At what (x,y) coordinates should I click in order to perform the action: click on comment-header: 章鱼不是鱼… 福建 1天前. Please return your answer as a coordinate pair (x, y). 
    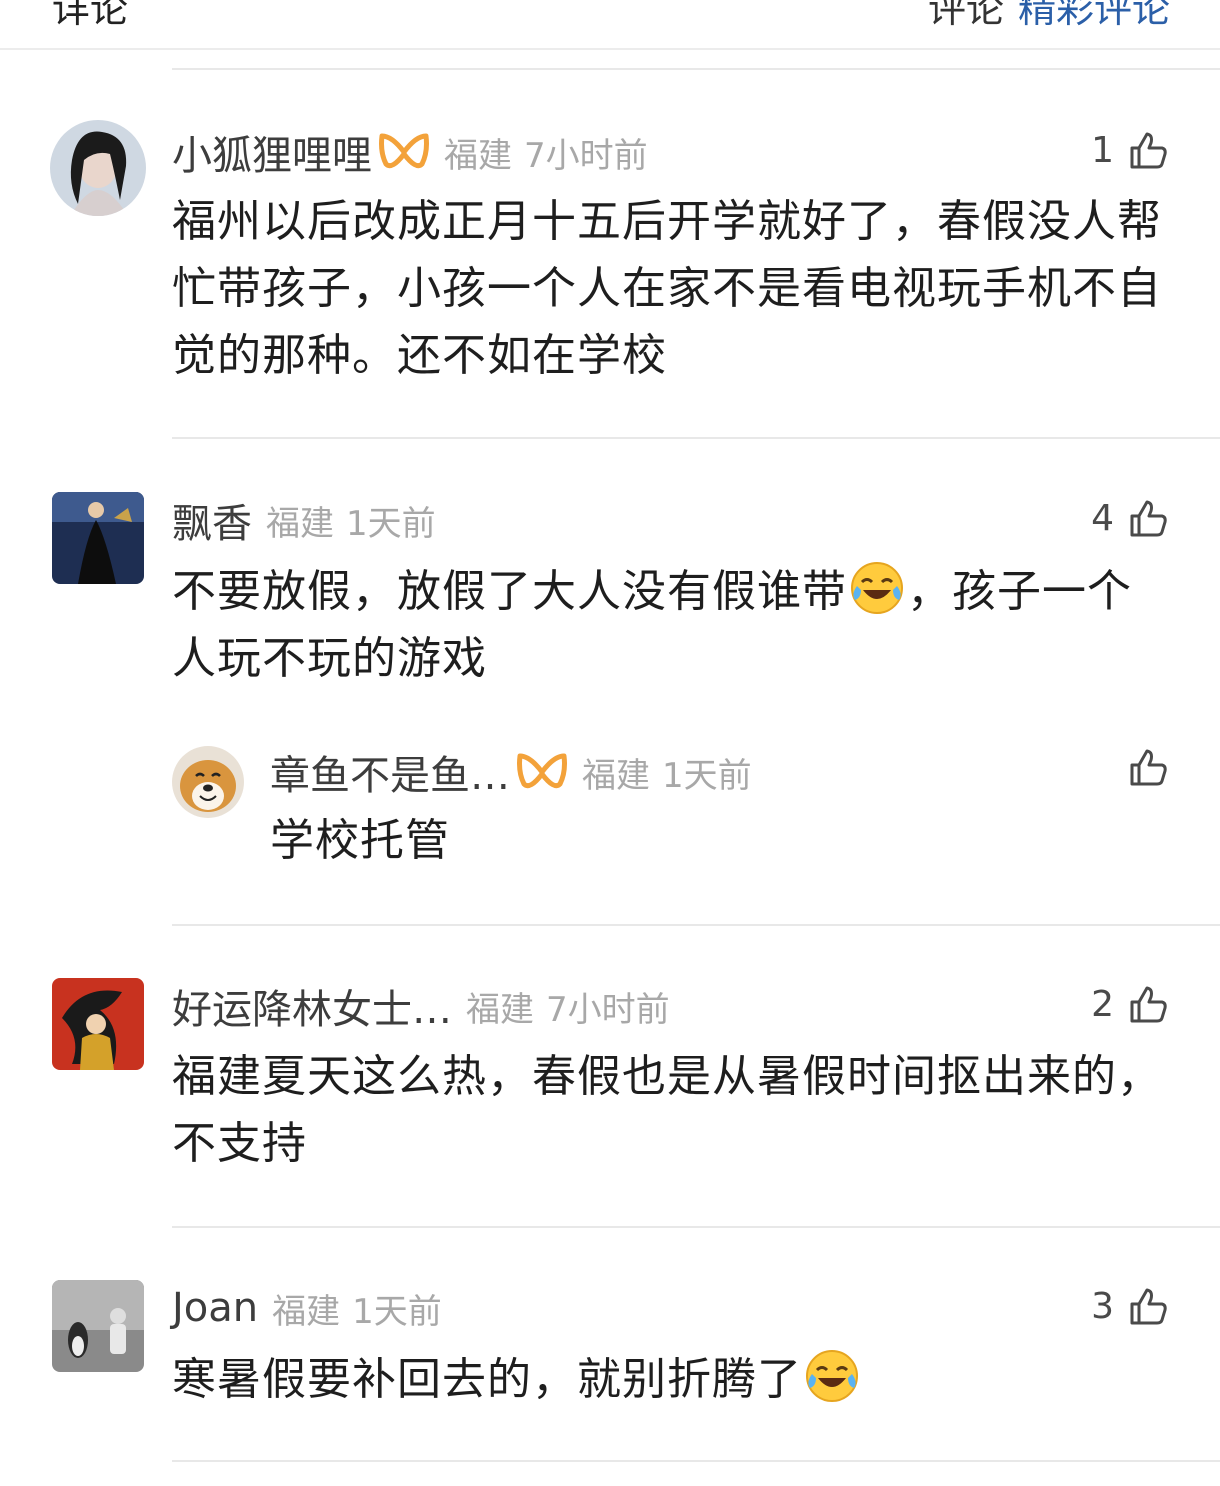
    Looking at the image, I should click on (719, 772).